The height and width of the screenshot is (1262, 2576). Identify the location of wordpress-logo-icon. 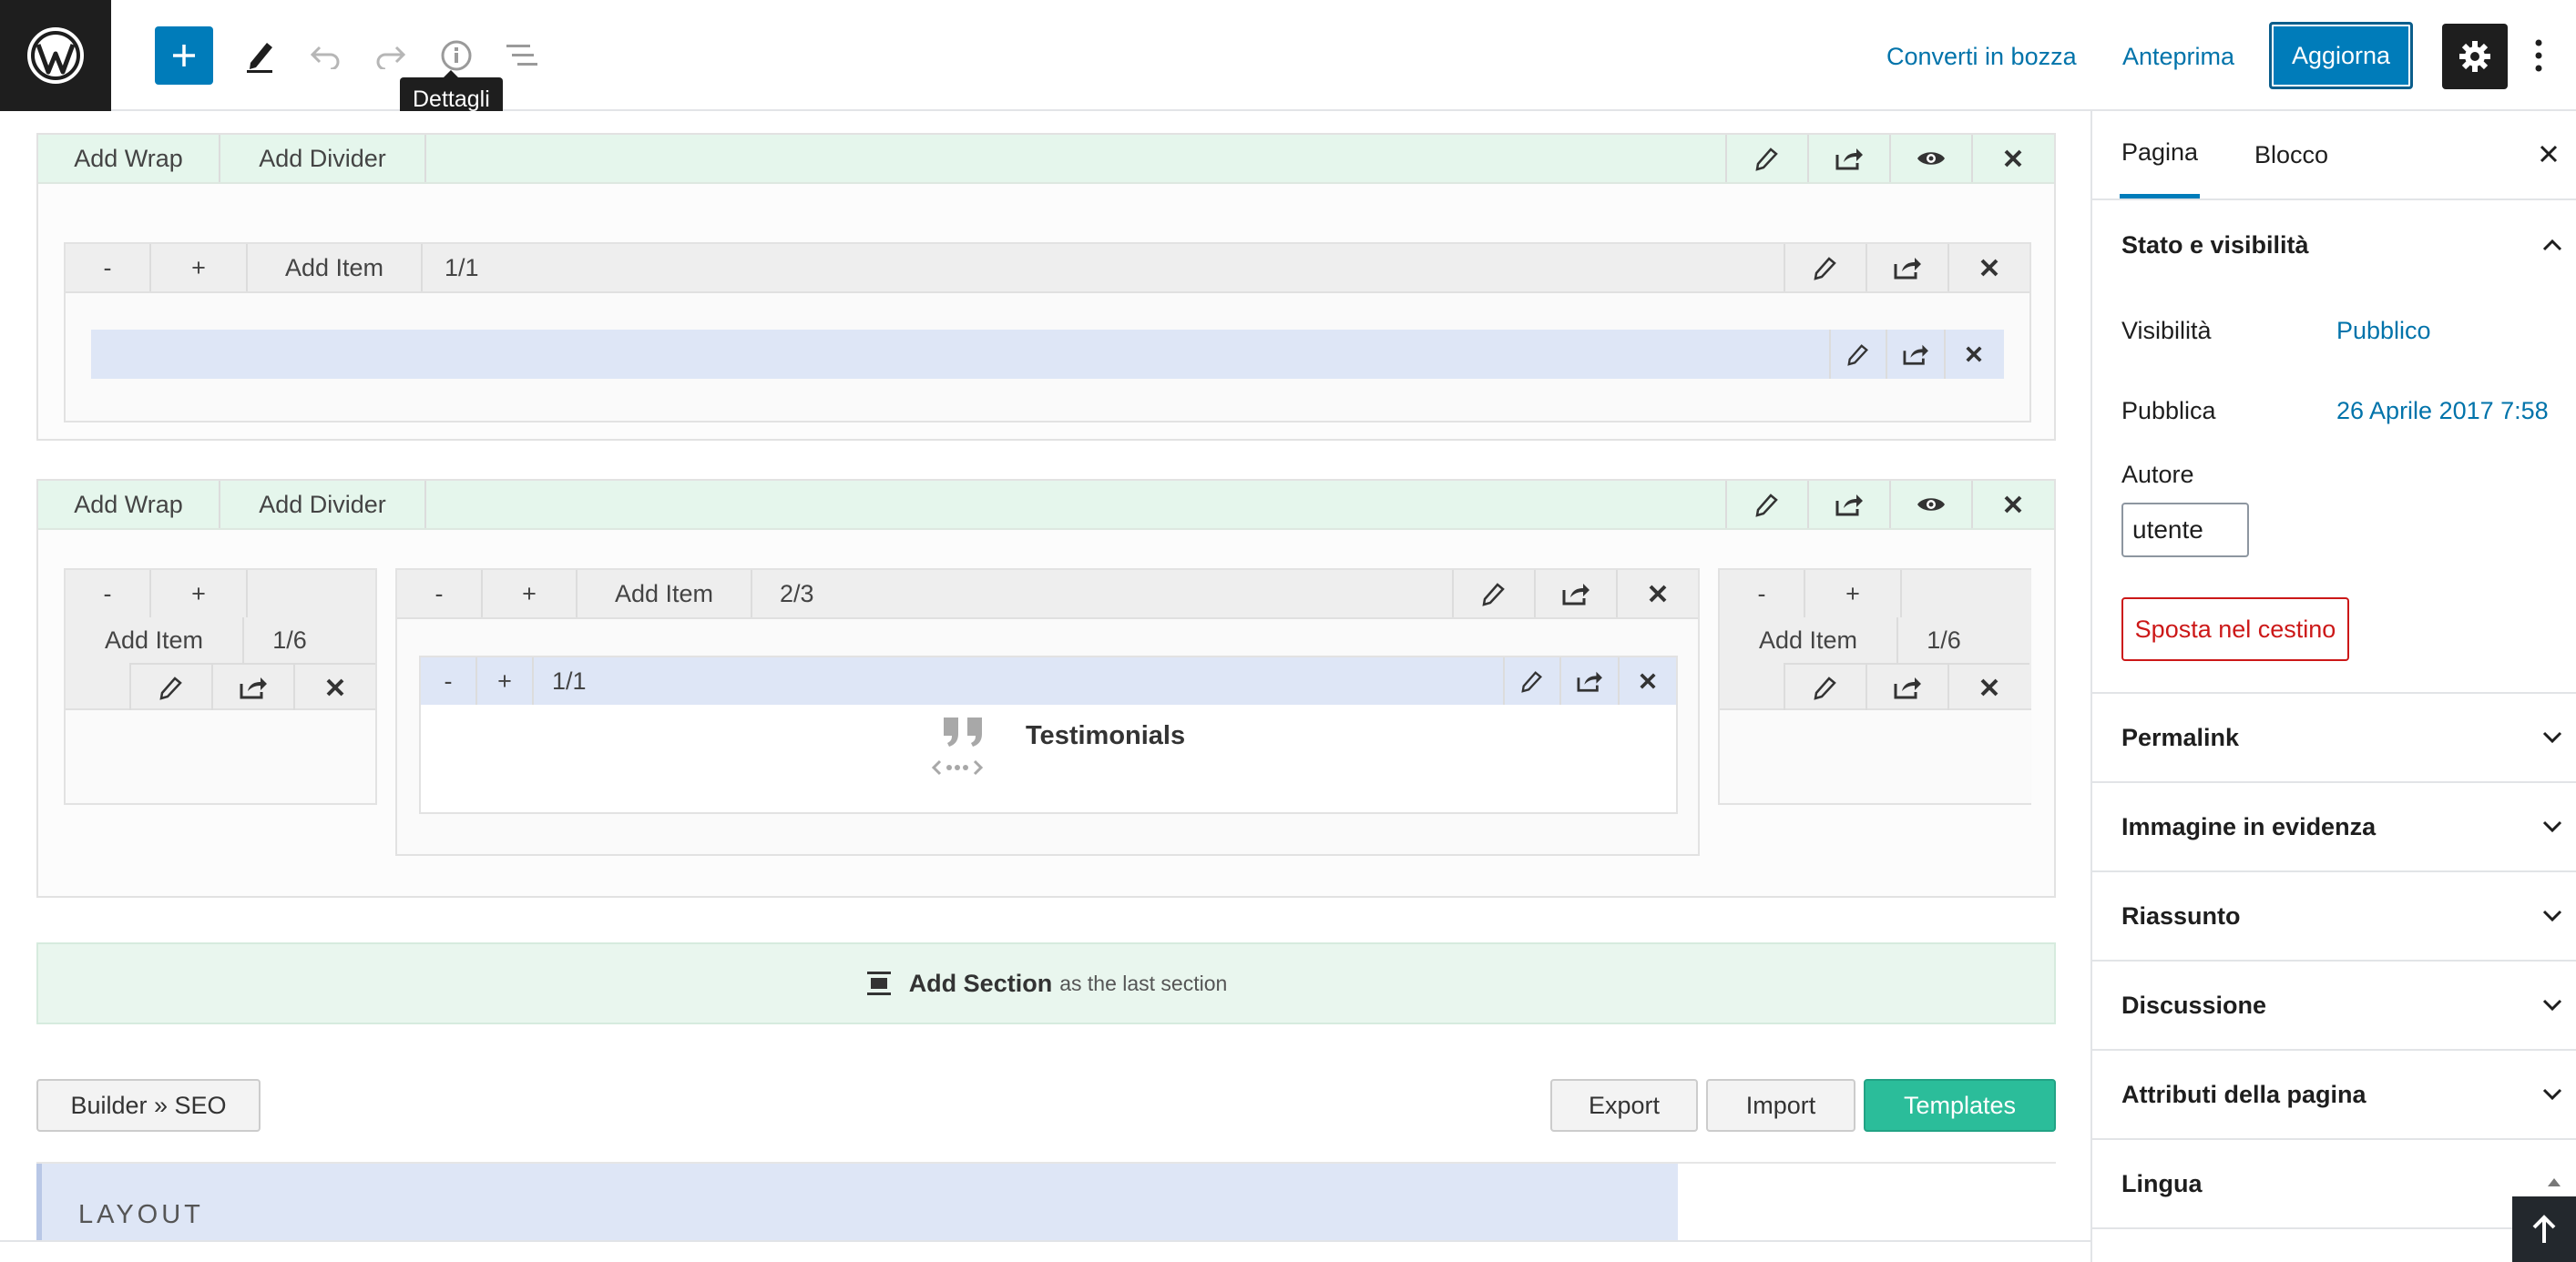
(55, 56).